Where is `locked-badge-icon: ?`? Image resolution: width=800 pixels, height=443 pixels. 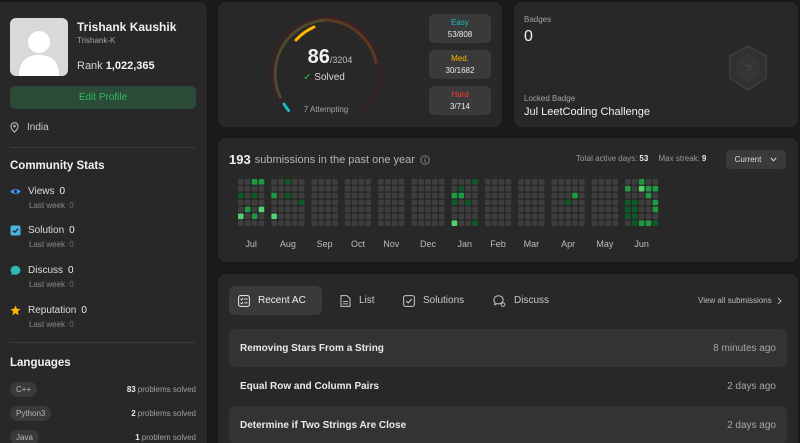
locked-badge-icon: ? is located at coordinates (748, 68).